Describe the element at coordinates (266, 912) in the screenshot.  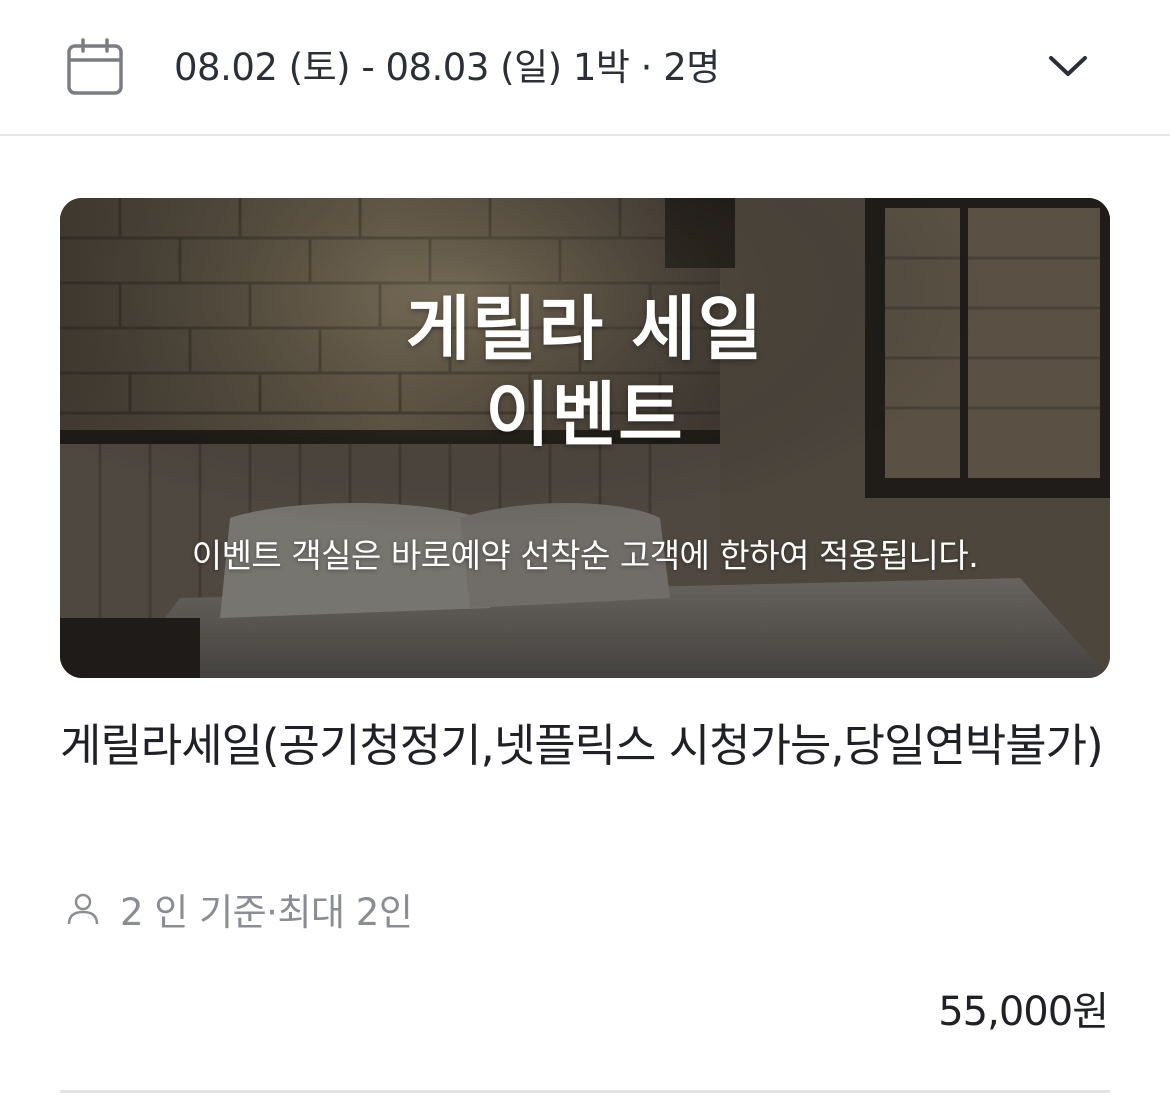
I see `capacity-text: 2 인 기준·최대 2인` at that location.